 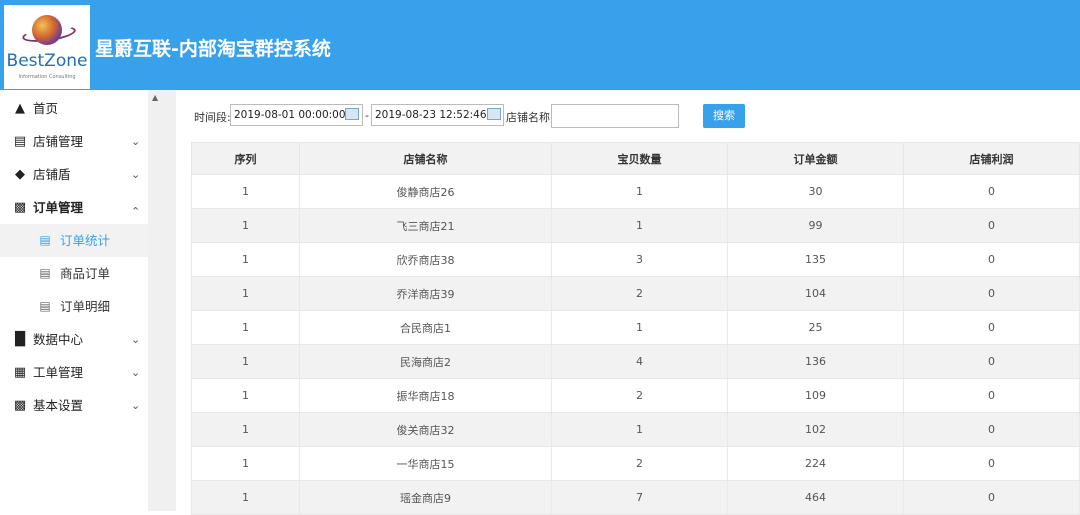 What do you see at coordinates (425, 225) in the screenshot?
I see `cell-shop-name: 飞三商店21` at bounding box center [425, 225].